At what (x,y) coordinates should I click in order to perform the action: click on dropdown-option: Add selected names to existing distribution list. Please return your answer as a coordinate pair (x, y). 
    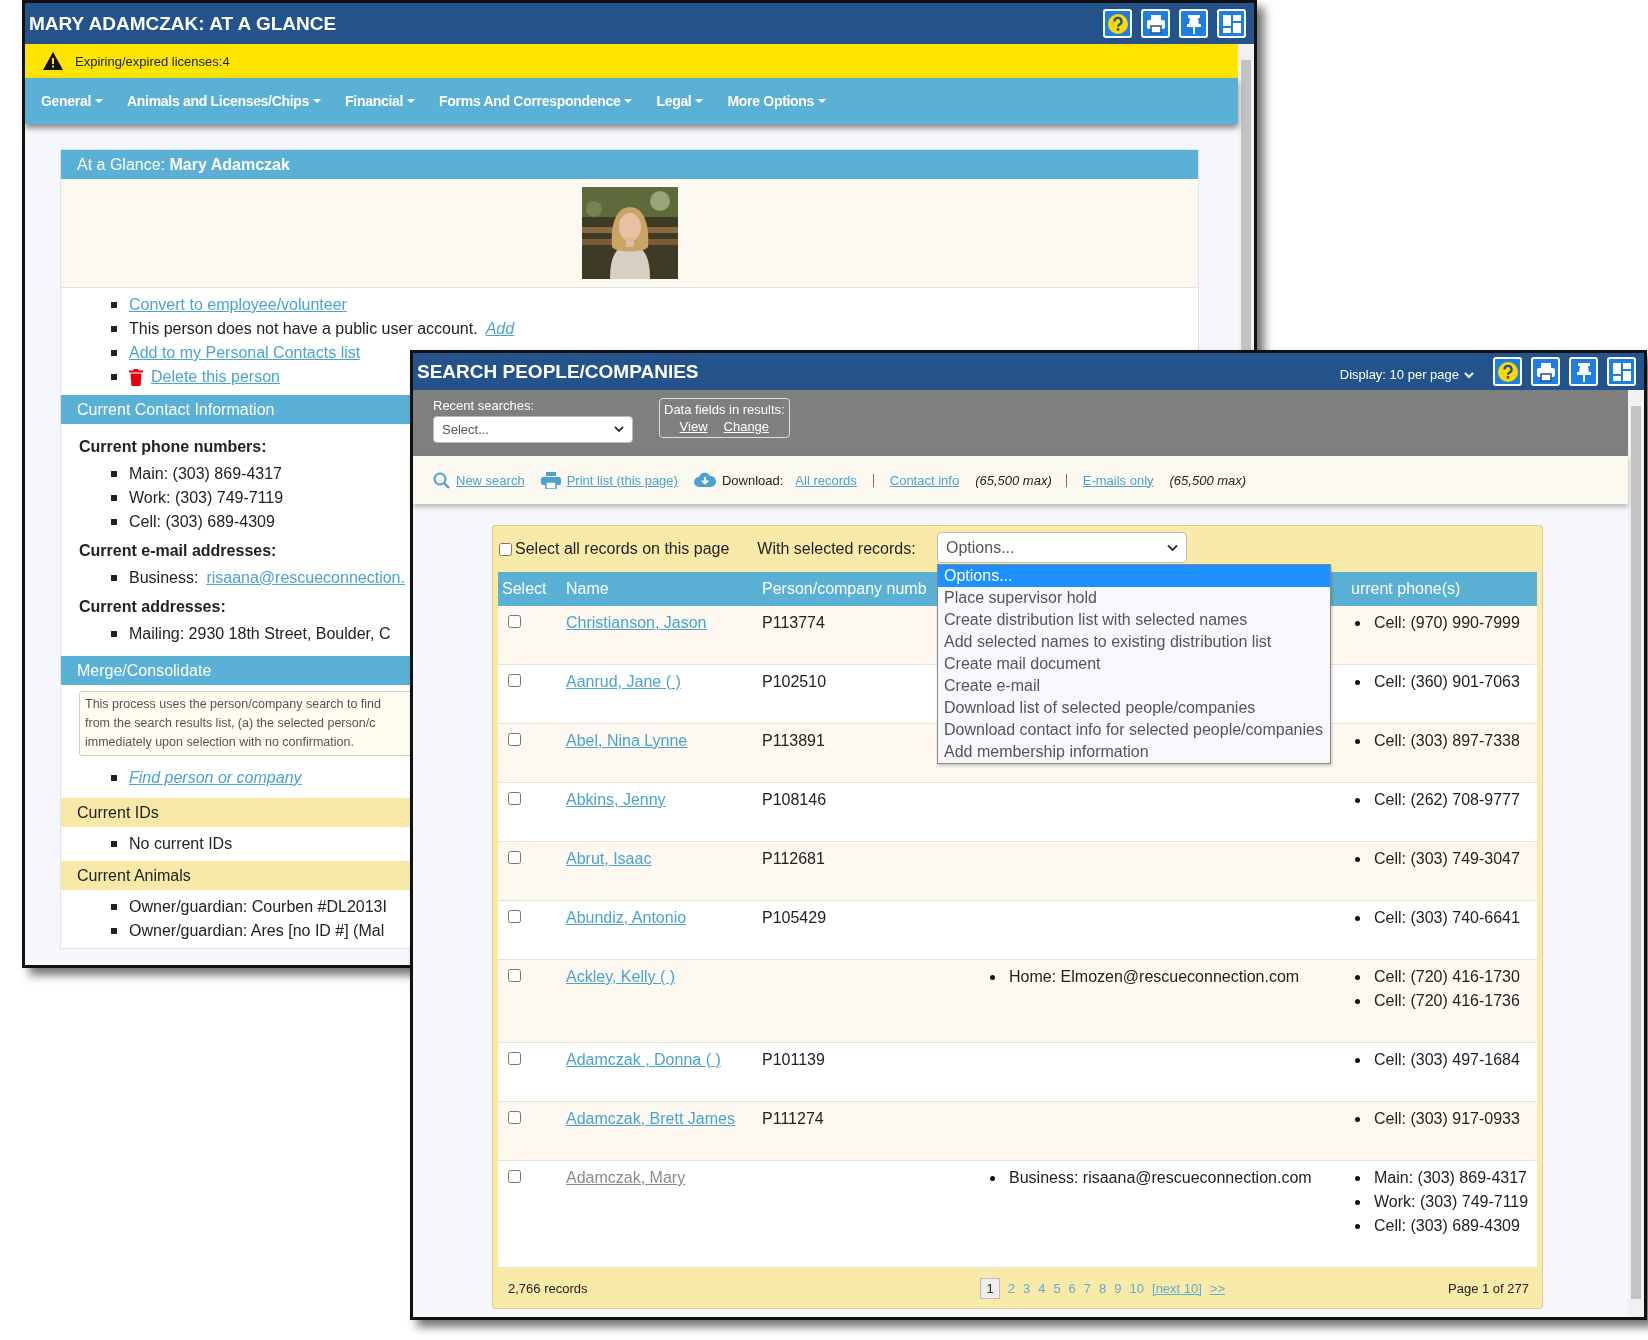
    Looking at the image, I should click on (1134, 642).